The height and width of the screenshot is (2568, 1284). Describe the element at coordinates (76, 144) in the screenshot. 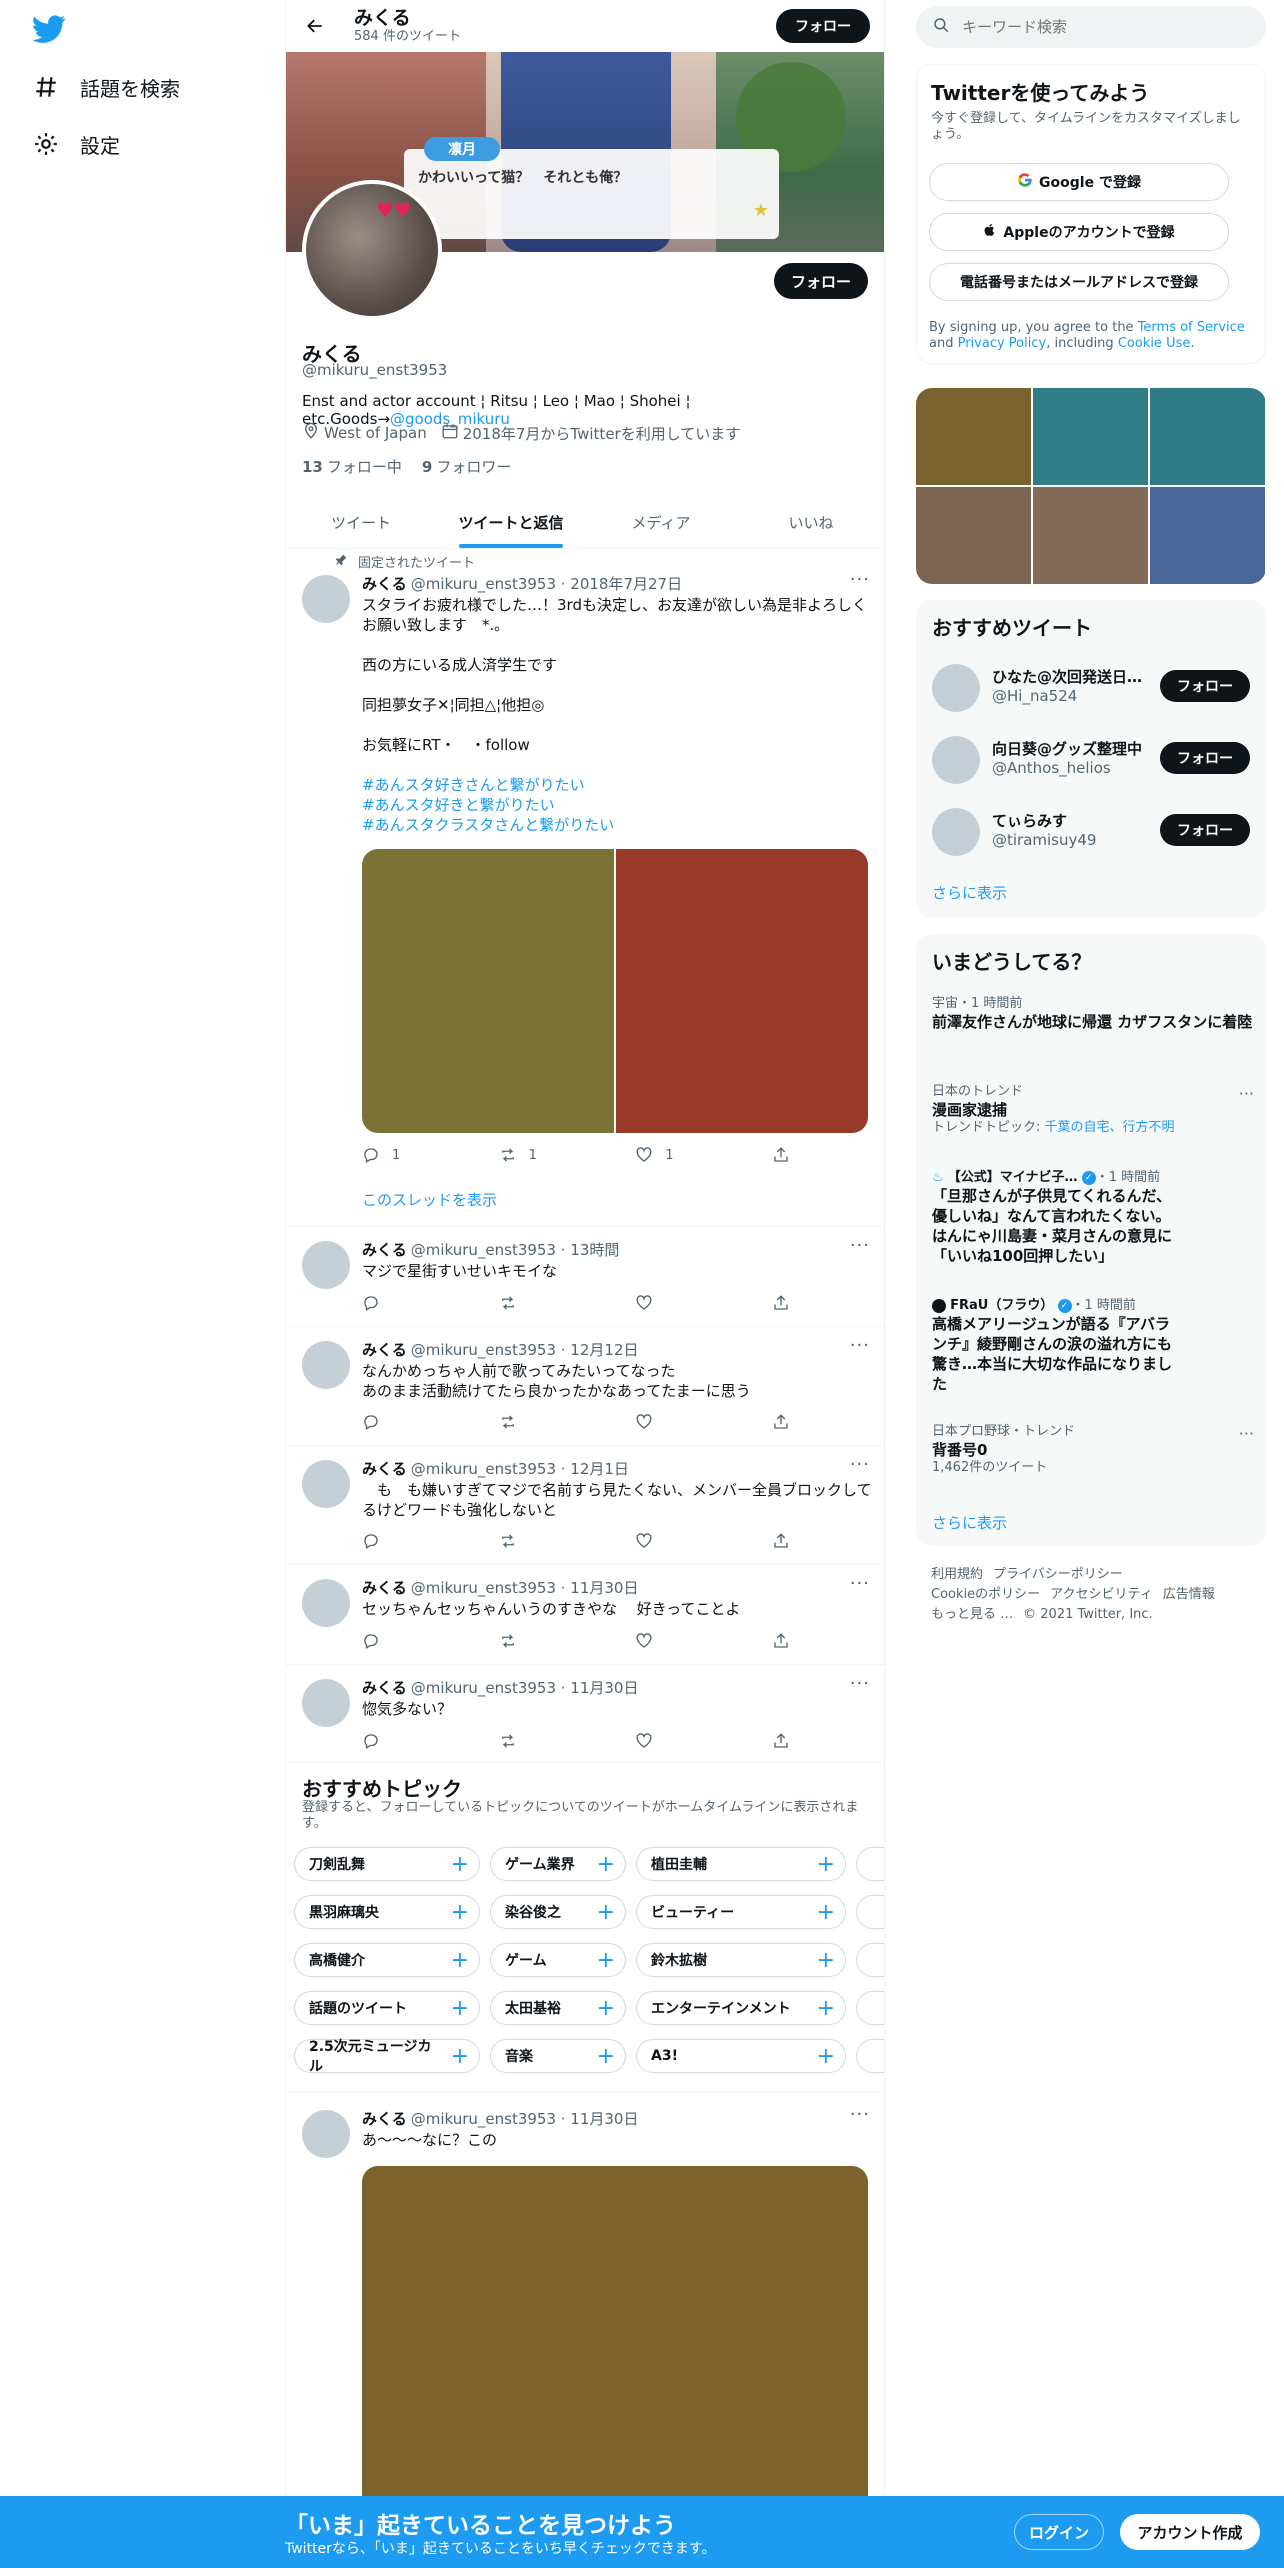

I see `nav-settings: 設定` at that location.